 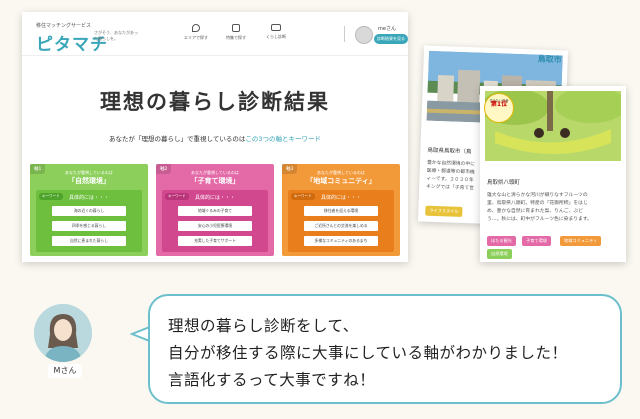 I want to click on keyword-item: ご近所さんとの交流を楽しめる, so click(x=341, y=226).